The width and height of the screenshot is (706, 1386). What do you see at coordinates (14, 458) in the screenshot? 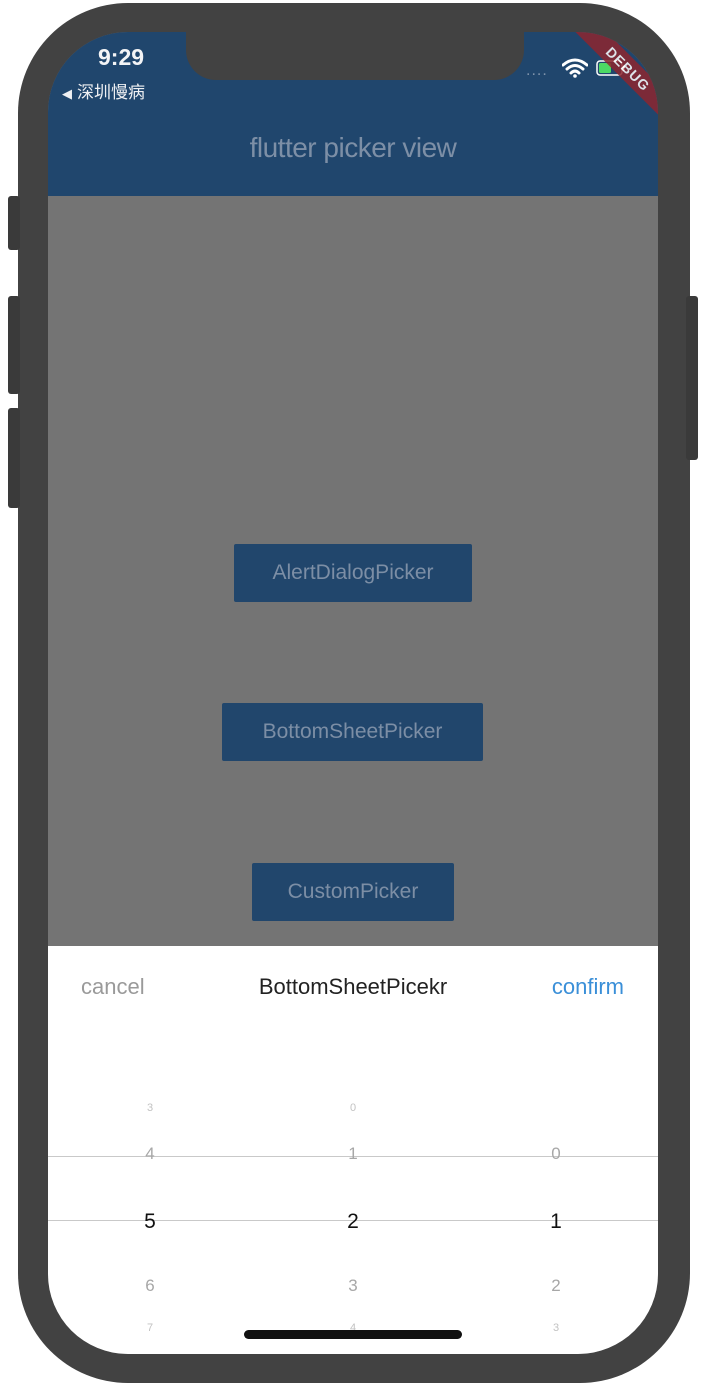
I see `volume-down-button` at bounding box center [14, 458].